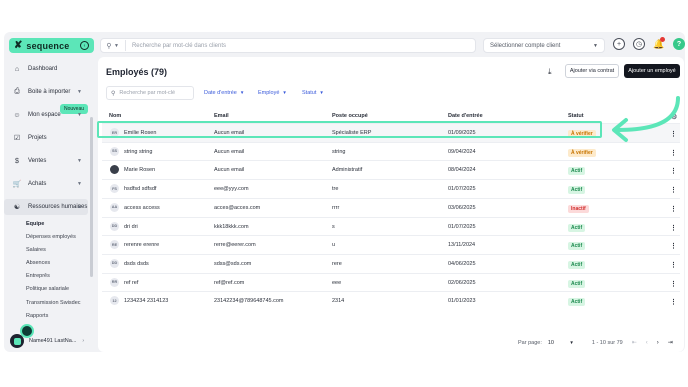  What do you see at coordinates (46, 138) in the screenshot?
I see `sidebar-item-projets: ☑ Projets` at bounding box center [46, 138].